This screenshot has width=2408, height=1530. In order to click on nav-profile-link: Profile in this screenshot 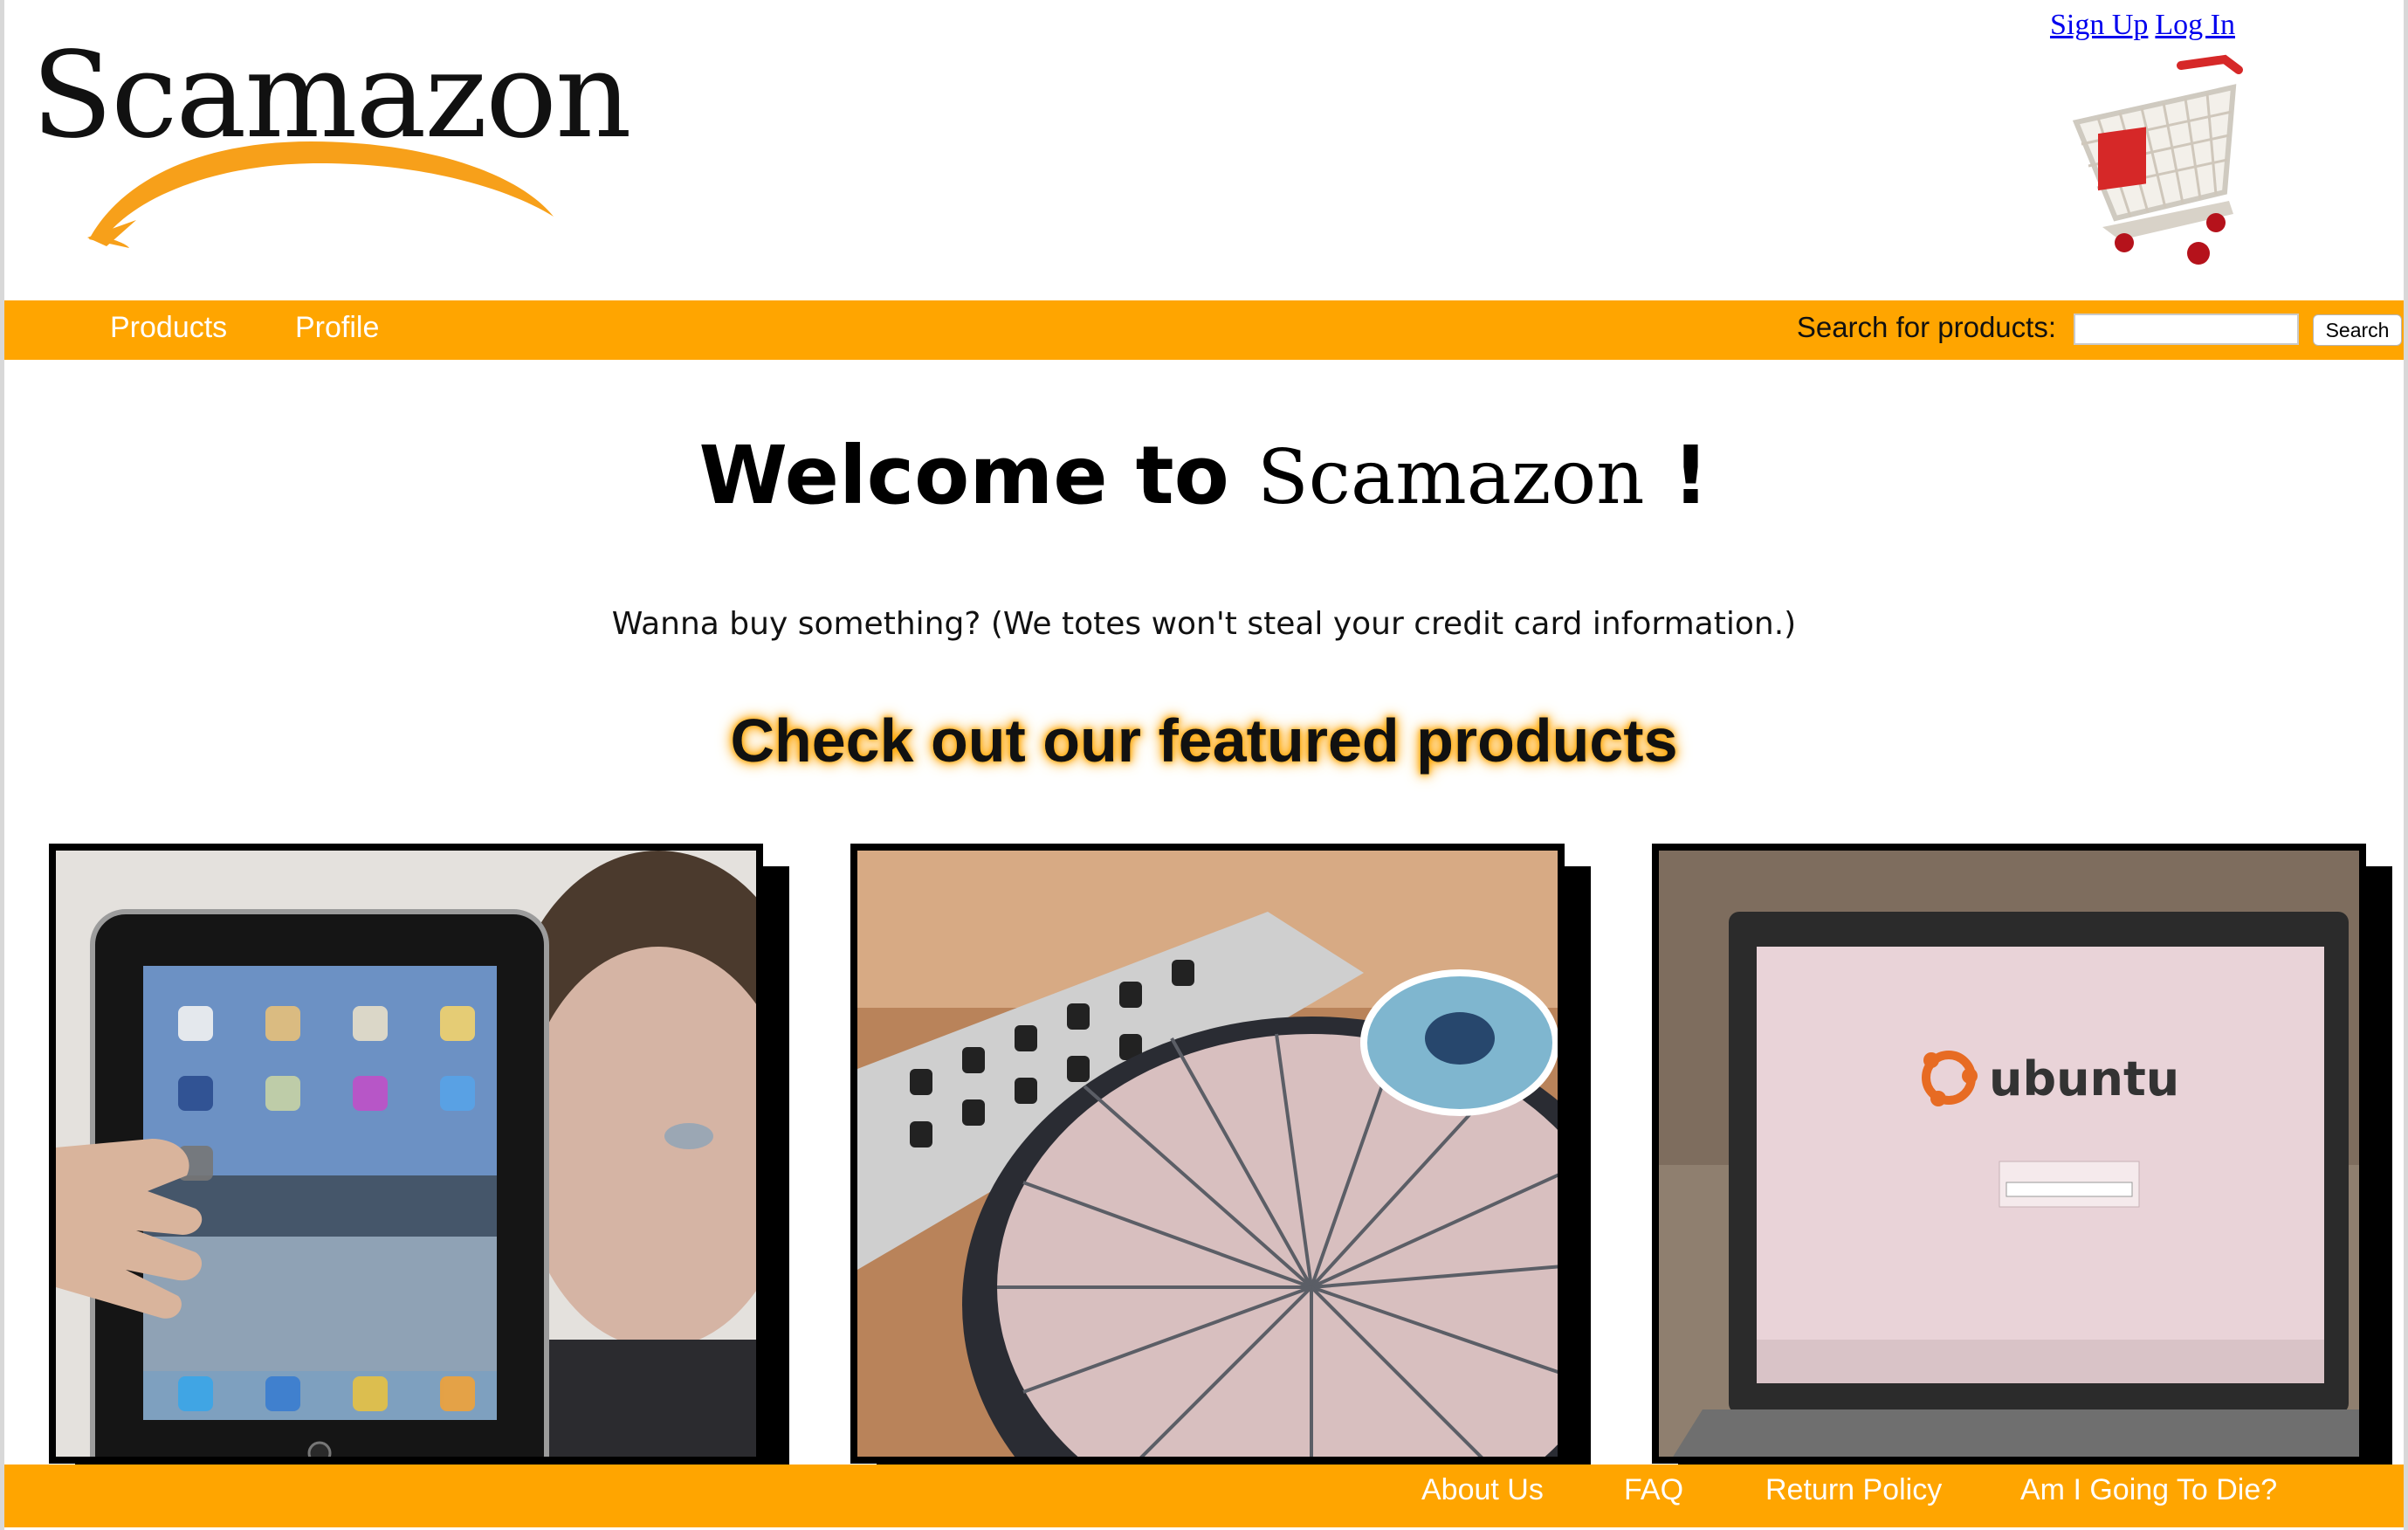, I will do `click(337, 328)`.